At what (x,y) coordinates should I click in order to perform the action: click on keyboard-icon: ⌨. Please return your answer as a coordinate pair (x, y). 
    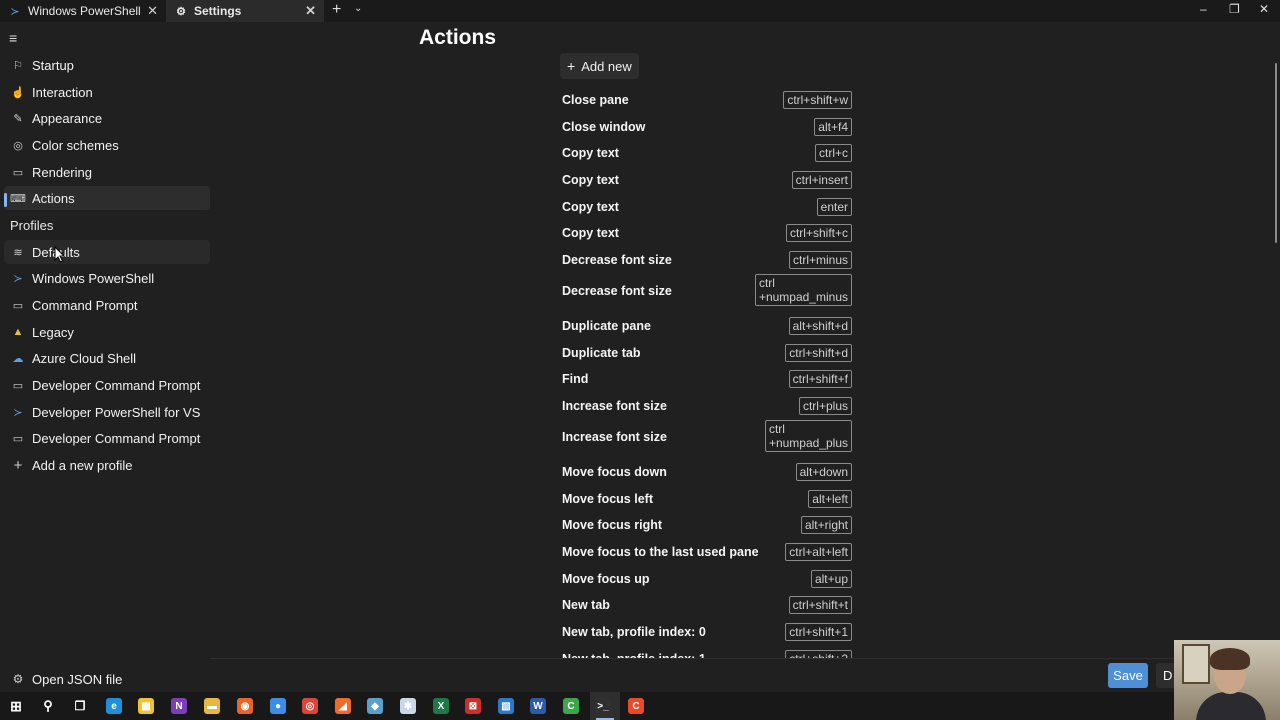
    Looking at the image, I should click on (18, 198).